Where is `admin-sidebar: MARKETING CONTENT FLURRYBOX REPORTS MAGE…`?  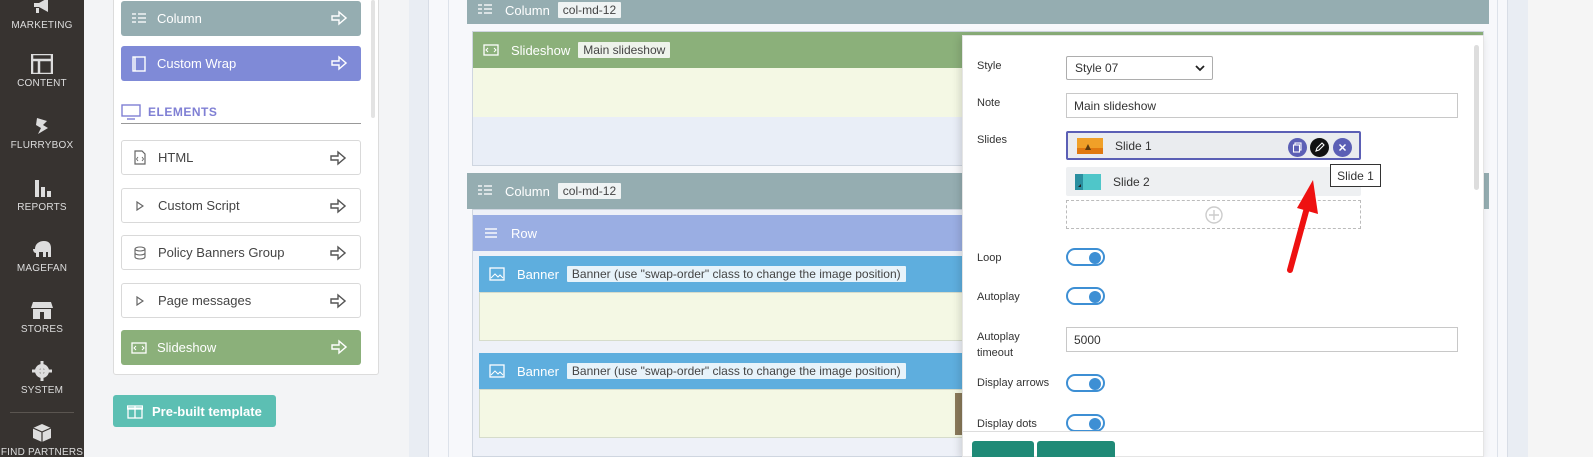 admin-sidebar: MARKETING CONTENT FLURRYBOX REPORTS MAGE… is located at coordinates (42, 228).